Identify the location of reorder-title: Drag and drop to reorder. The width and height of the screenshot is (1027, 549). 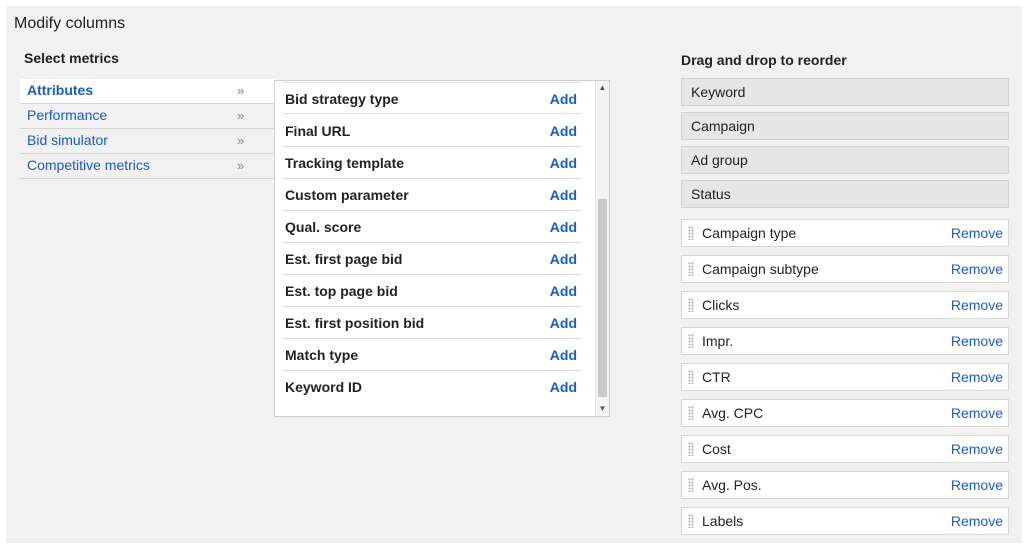
(764, 60).